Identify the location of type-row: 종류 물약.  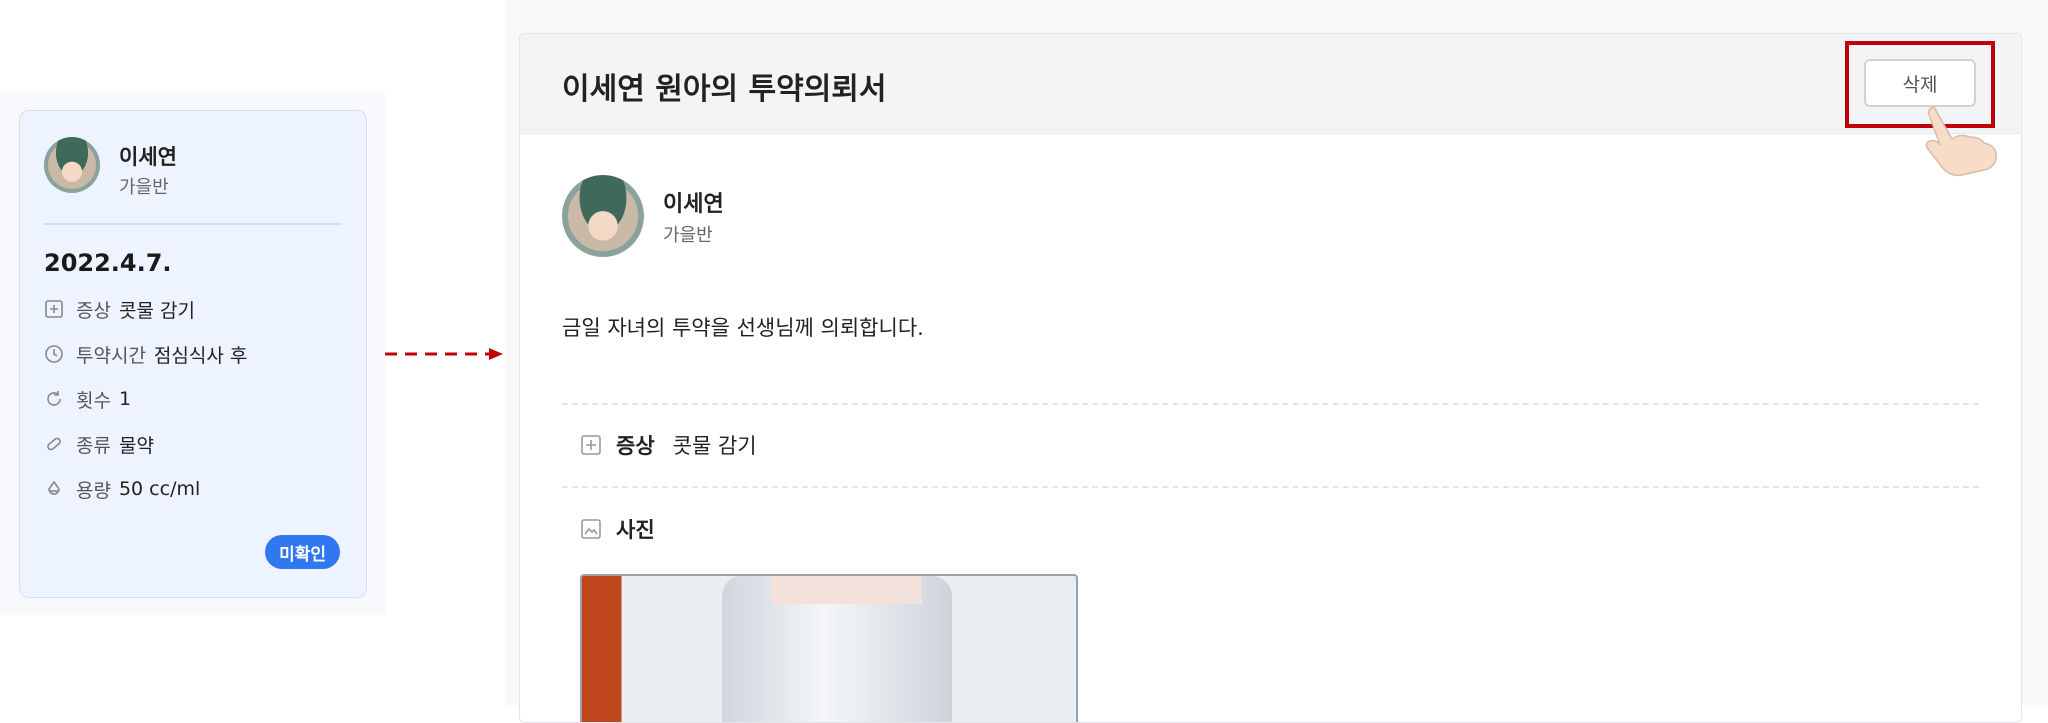
(99, 444).